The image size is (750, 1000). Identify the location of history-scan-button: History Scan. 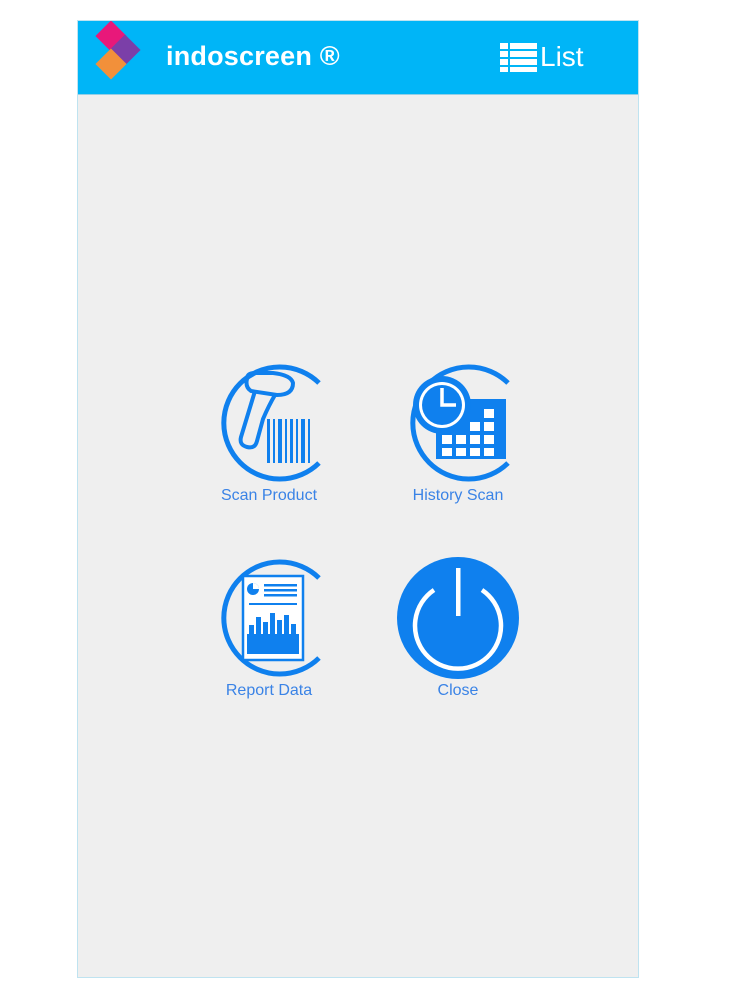
(458, 446).